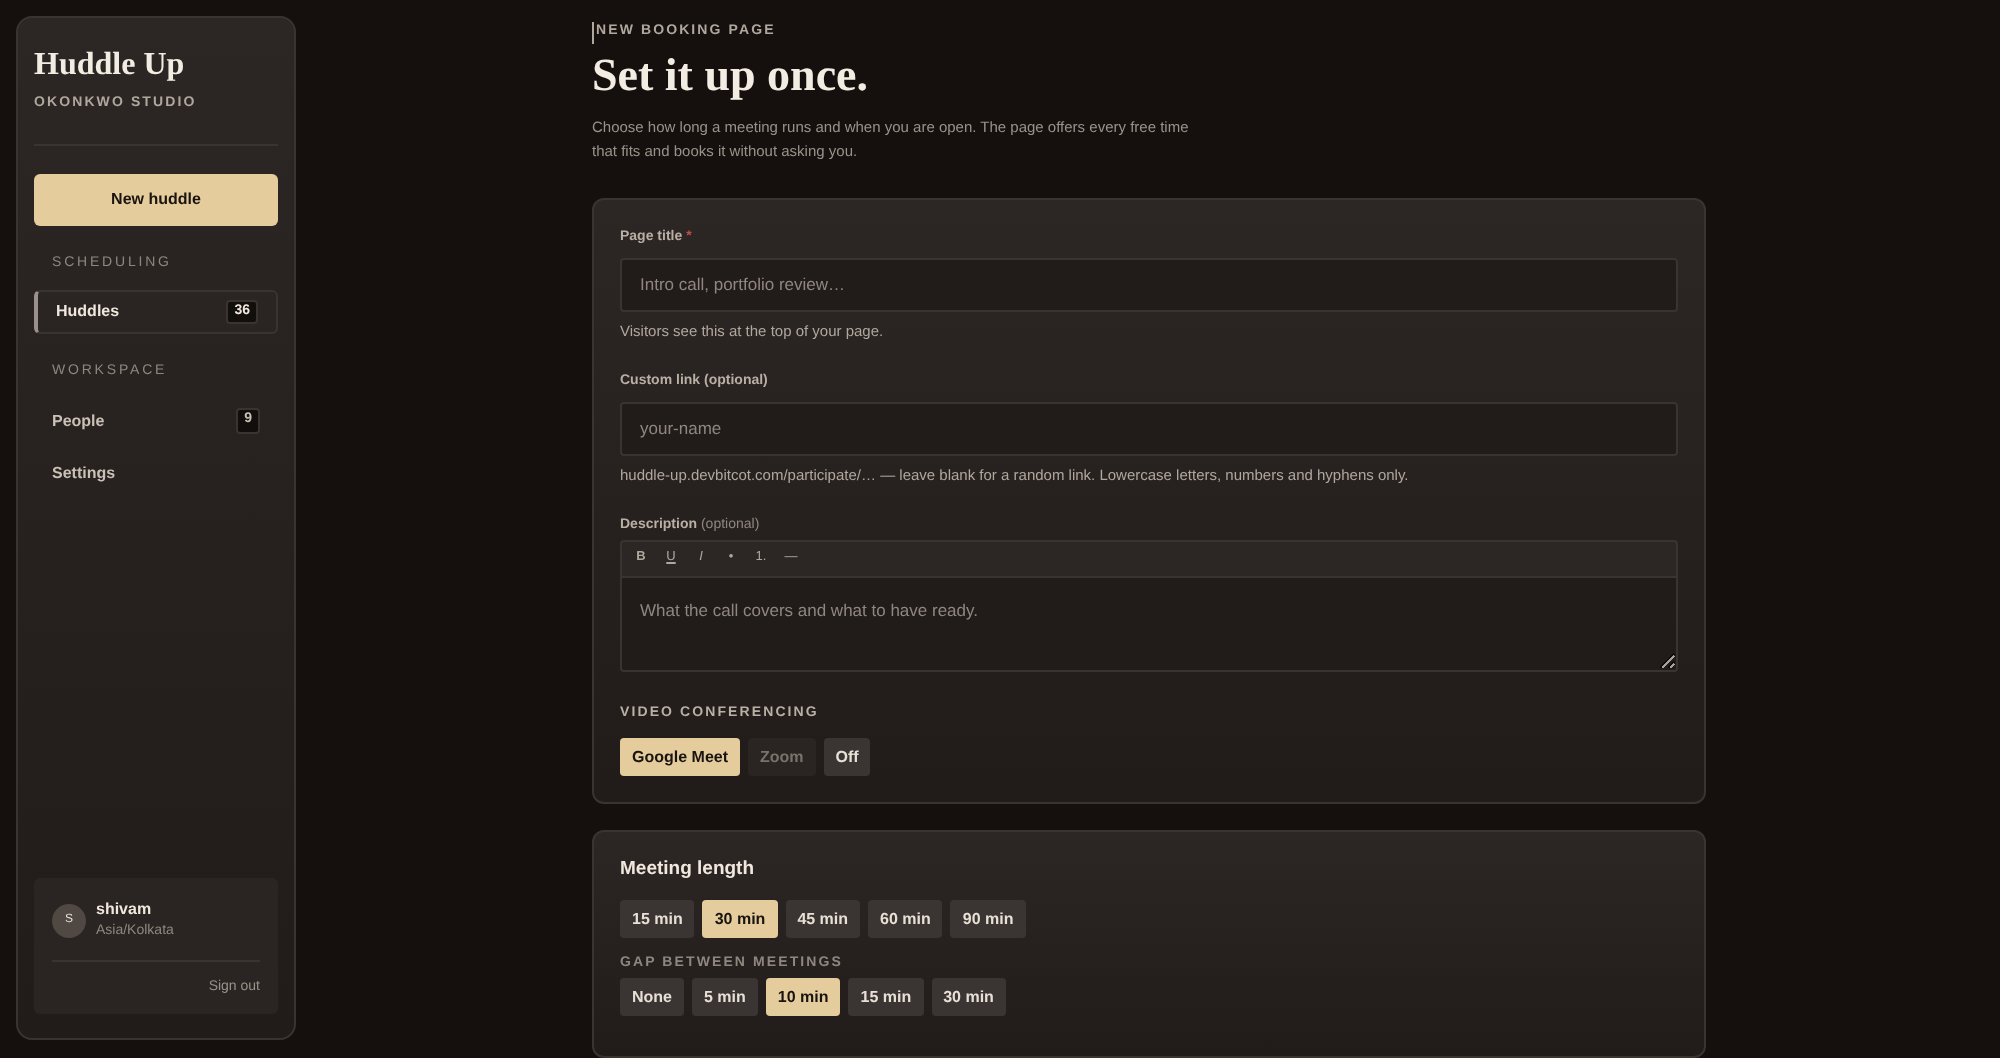 The width and height of the screenshot is (2000, 1058). I want to click on option-chip: None, so click(652, 996).